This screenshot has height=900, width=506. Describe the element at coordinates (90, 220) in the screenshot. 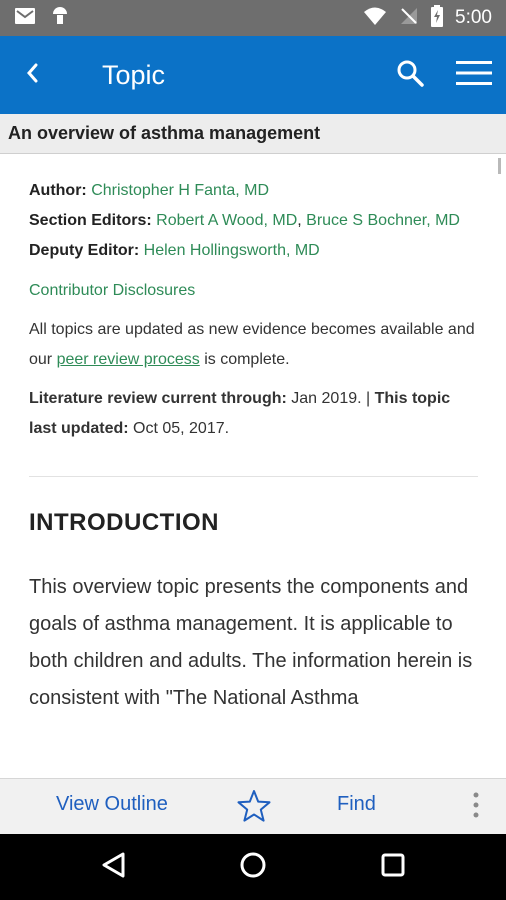

I see `section-editors-label: Section Editors:` at that location.